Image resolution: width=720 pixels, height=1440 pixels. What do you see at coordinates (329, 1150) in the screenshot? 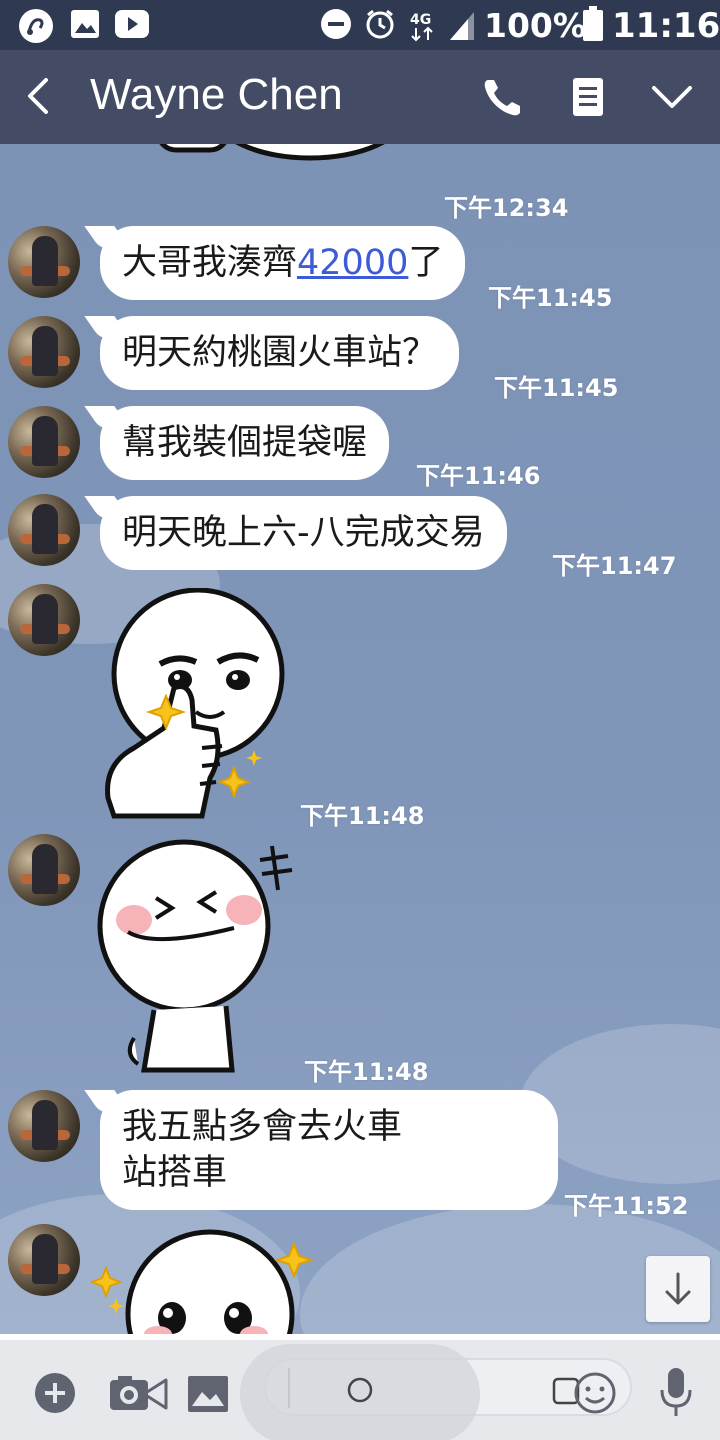
I see `message-bubble: 我五點多會去火車 站搭車` at bounding box center [329, 1150].